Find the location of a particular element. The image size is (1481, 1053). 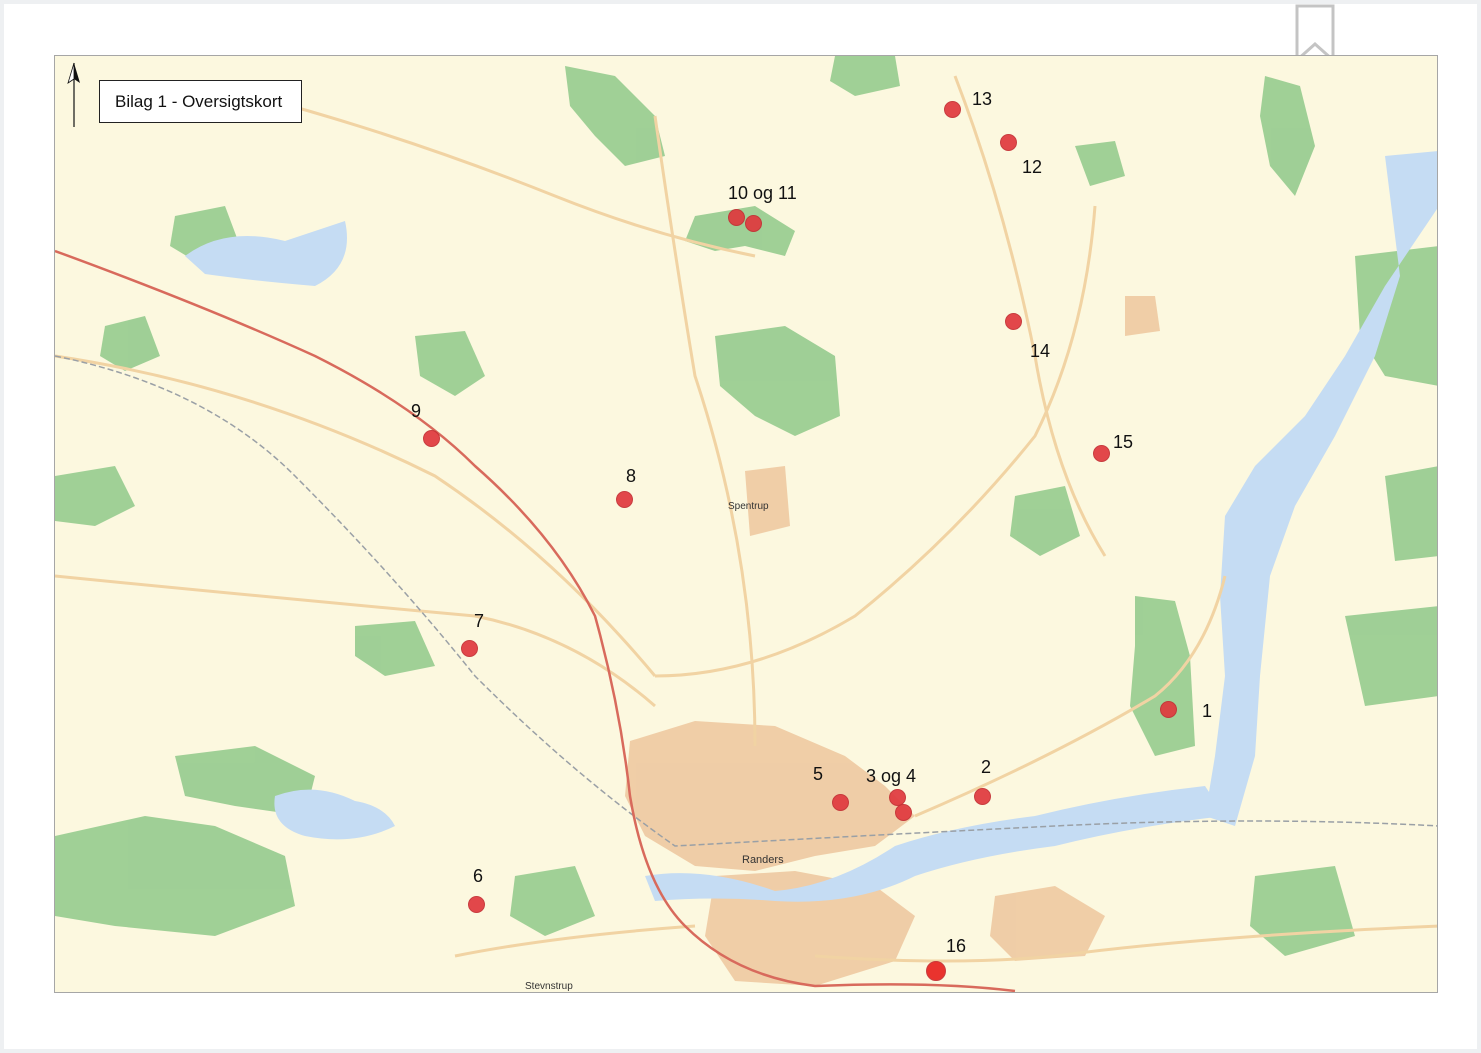

map-title: Bilag 1 - Oversigtskort is located at coordinates (200, 101).